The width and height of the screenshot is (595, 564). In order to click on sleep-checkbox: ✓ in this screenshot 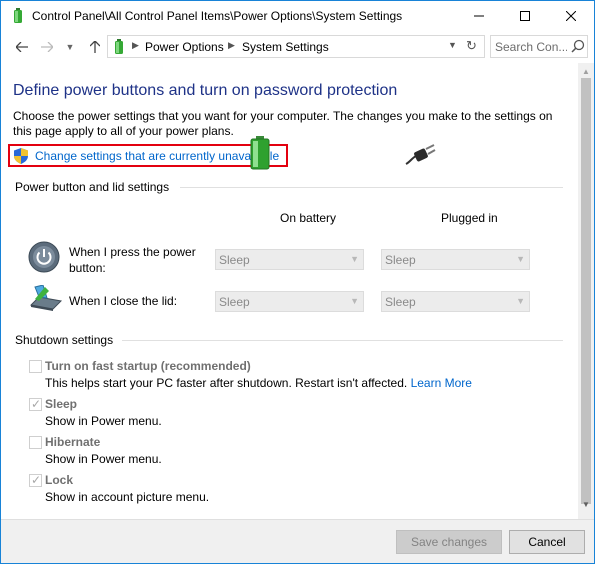, I will do `click(35, 404)`.